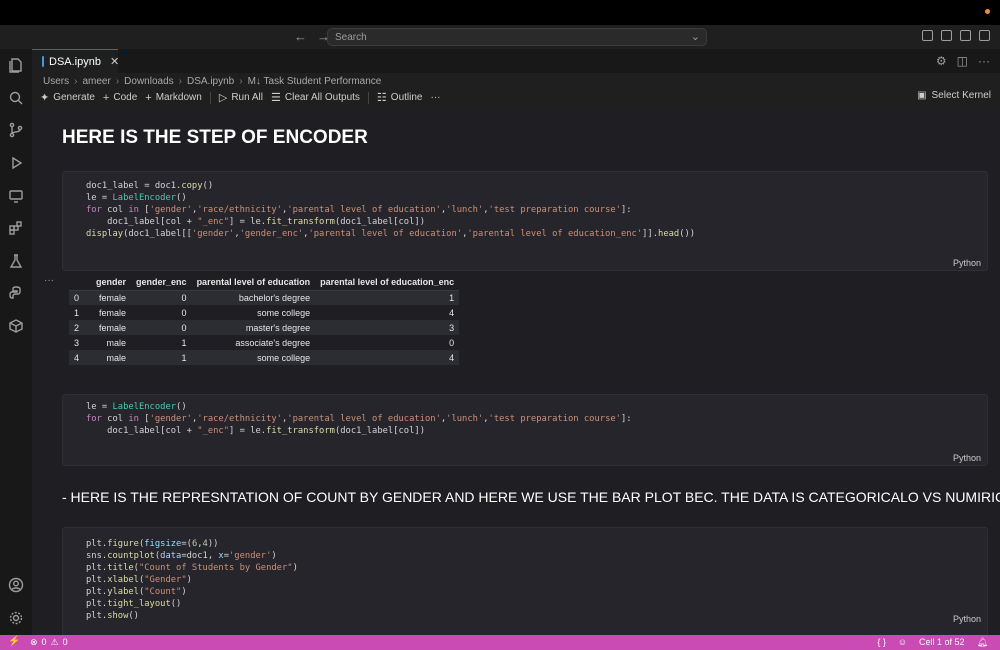 The height and width of the screenshot is (650, 1000). Describe the element at coordinates (247, 97) in the screenshot. I see `run-all-label: Run All` at that location.